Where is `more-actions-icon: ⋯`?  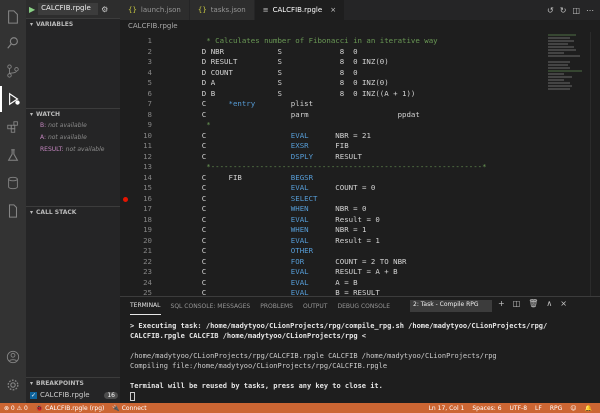 more-actions-icon: ⋯ is located at coordinates (590, 10).